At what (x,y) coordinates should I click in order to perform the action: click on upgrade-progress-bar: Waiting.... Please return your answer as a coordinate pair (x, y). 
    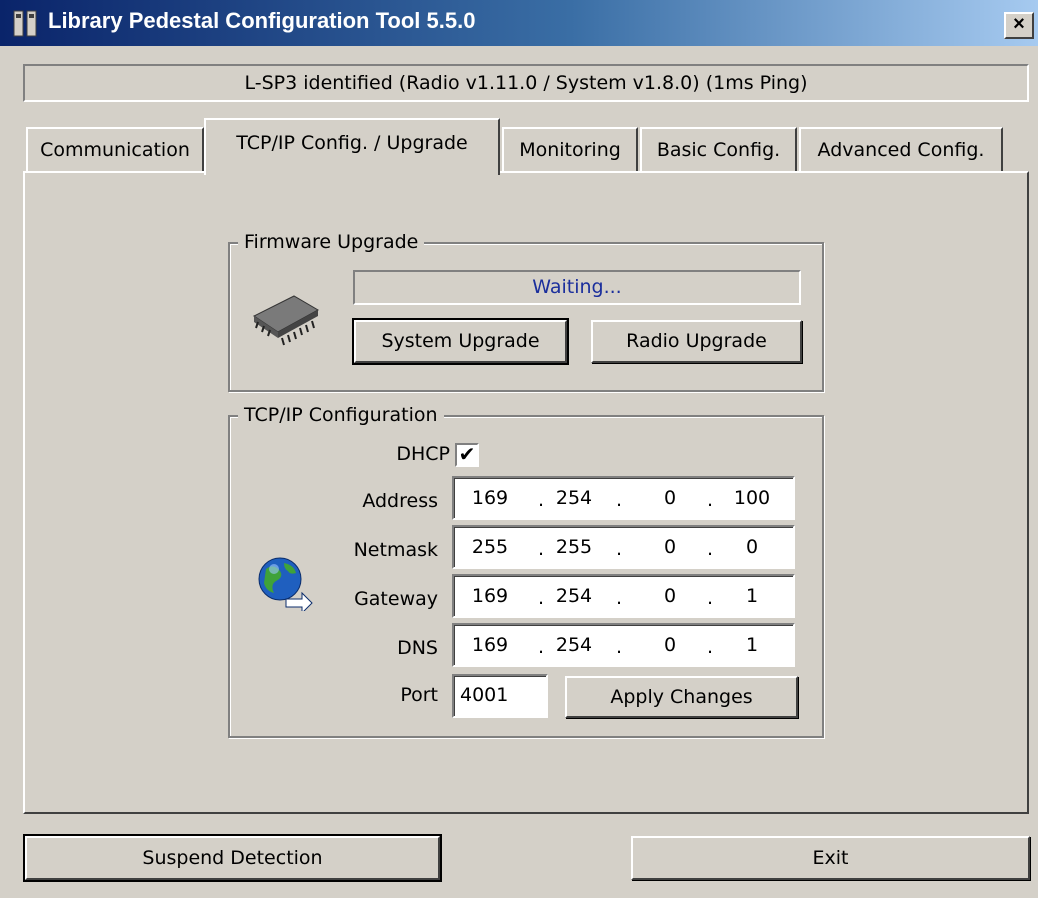
    Looking at the image, I should click on (577, 287).